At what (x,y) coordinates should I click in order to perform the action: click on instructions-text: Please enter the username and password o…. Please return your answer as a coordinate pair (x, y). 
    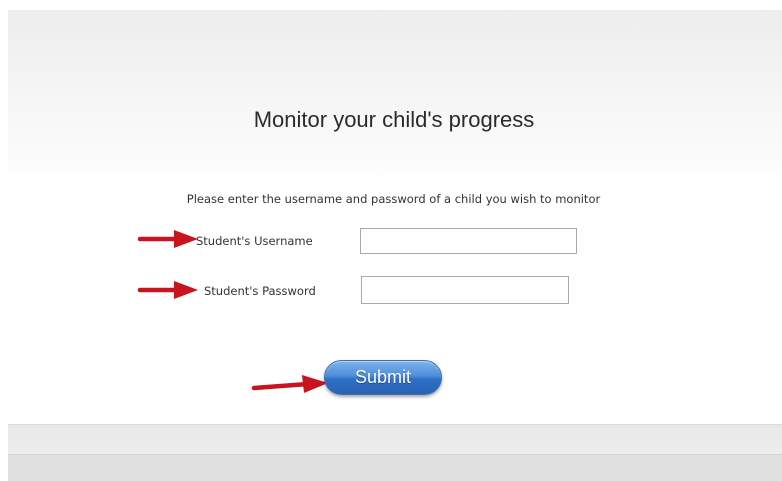
    Looking at the image, I should click on (393, 199).